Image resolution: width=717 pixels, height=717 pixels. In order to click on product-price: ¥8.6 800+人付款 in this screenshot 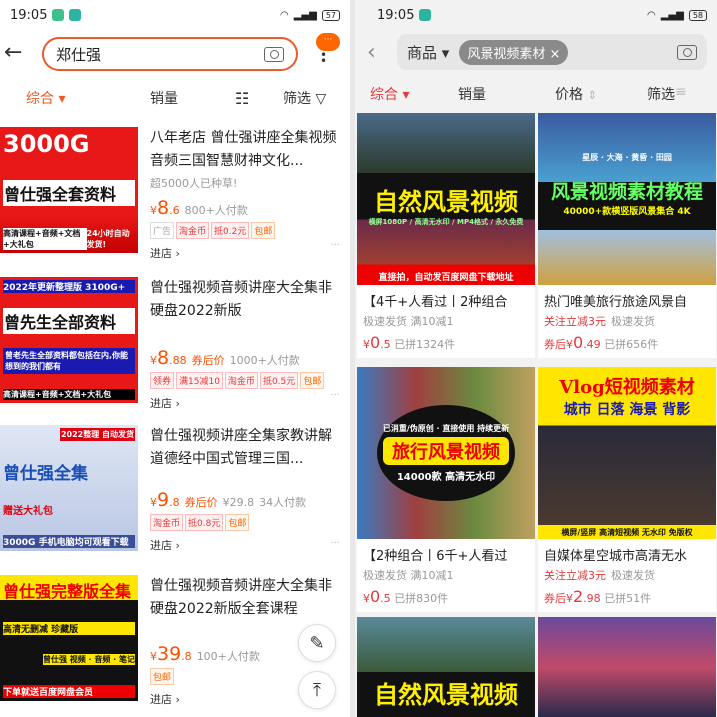, I will do `click(199, 208)`.